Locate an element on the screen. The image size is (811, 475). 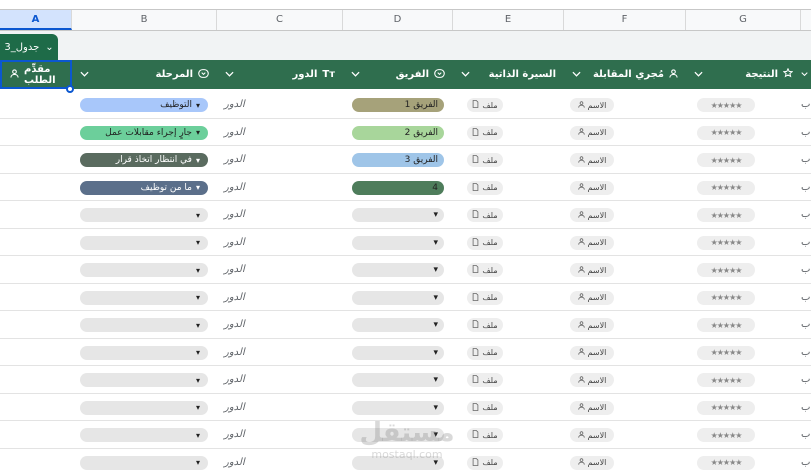
team-chip: الفريق 3 is located at coordinates (398, 160).